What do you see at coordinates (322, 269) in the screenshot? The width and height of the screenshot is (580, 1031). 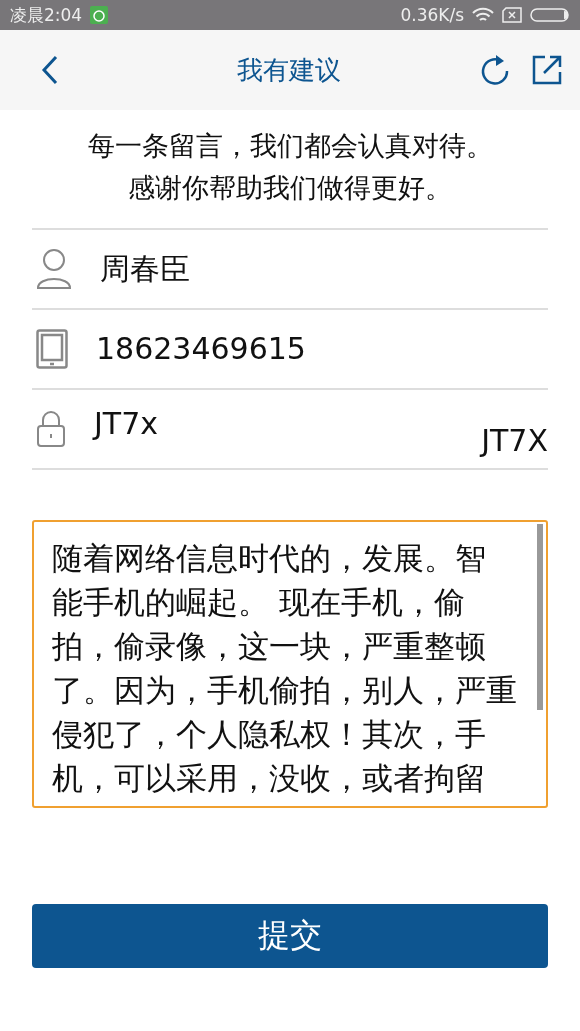 I see `name-field: 周春臣` at bounding box center [322, 269].